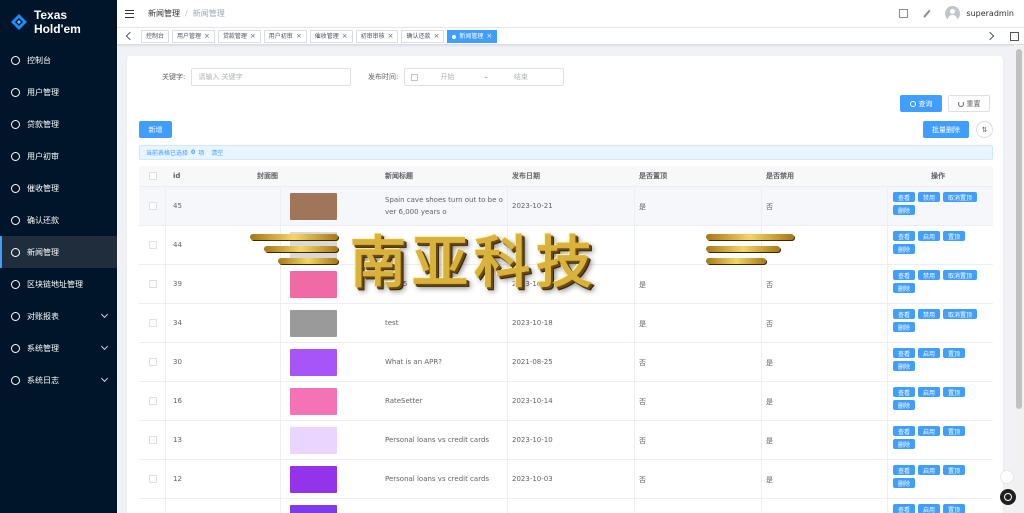  What do you see at coordinates (946, 129) in the screenshot?
I see `batch-delete-button: 批量删除` at bounding box center [946, 129].